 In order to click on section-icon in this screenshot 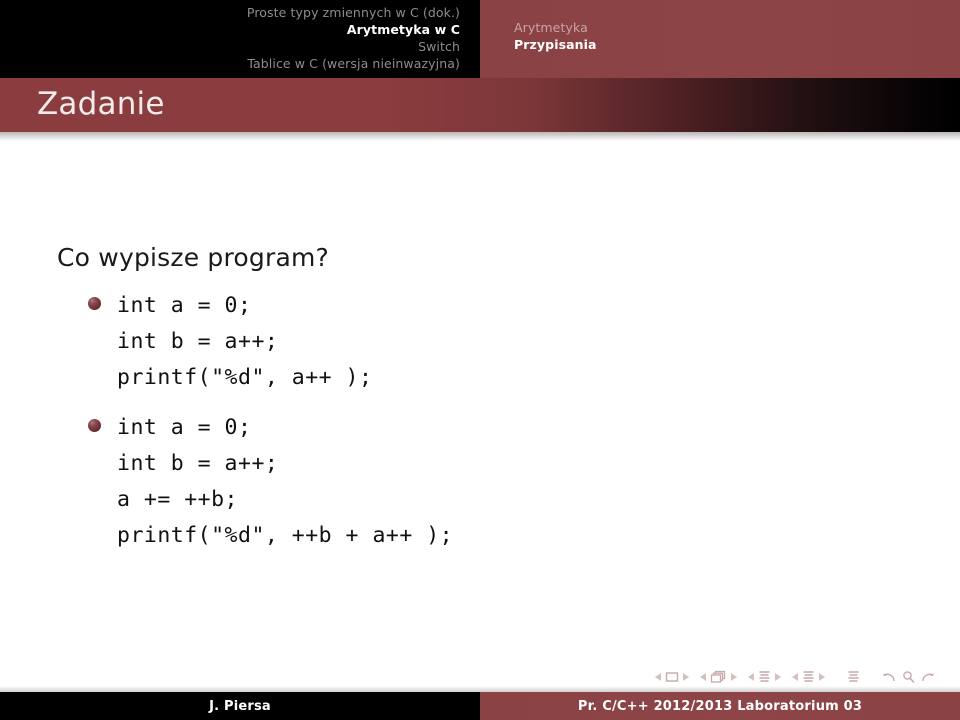, I will do `click(808, 677)`.